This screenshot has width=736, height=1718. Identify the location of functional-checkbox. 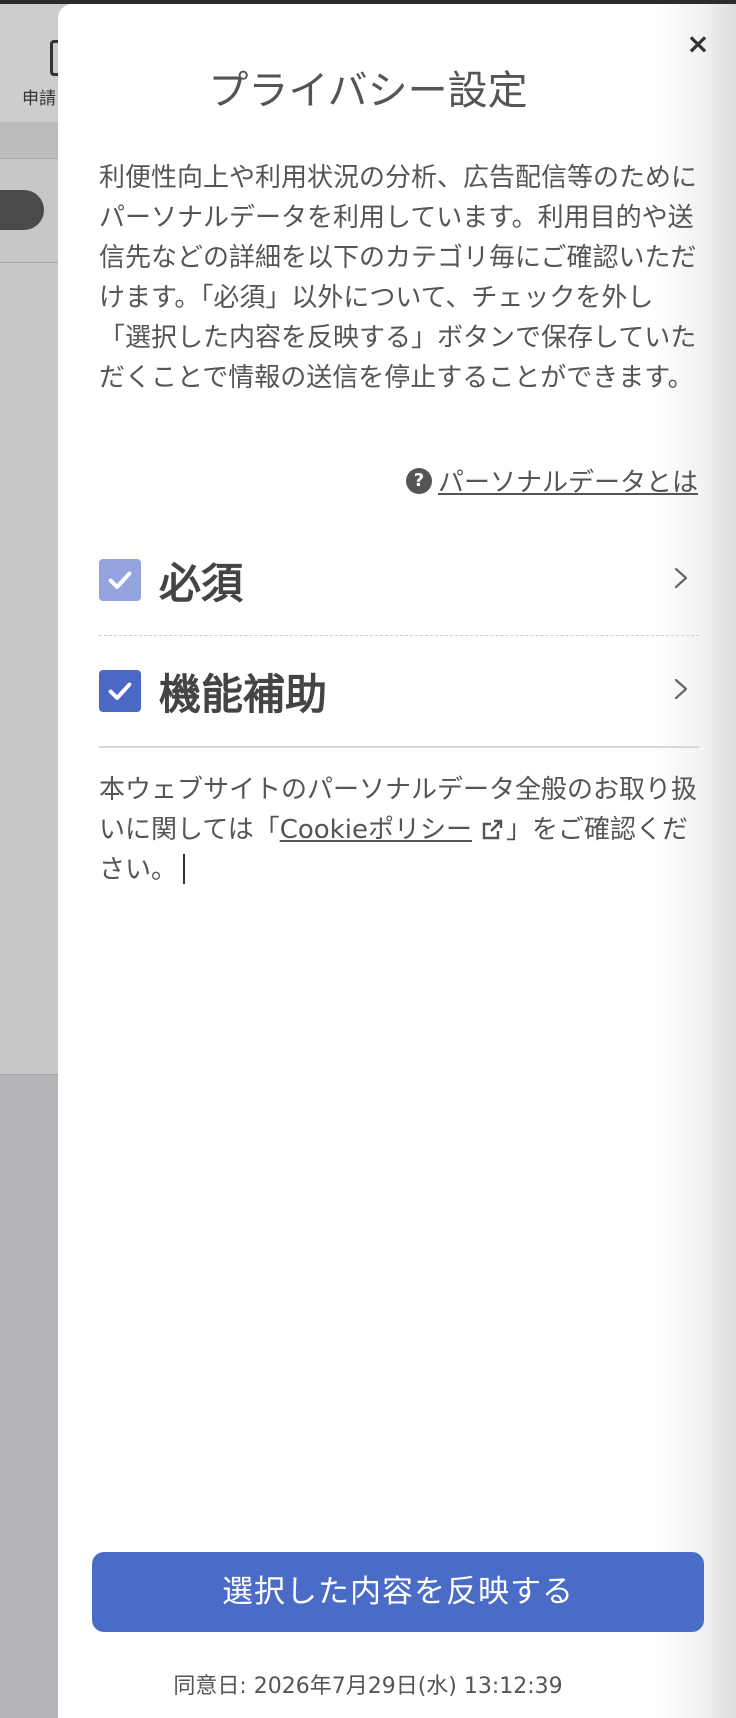
(120, 691).